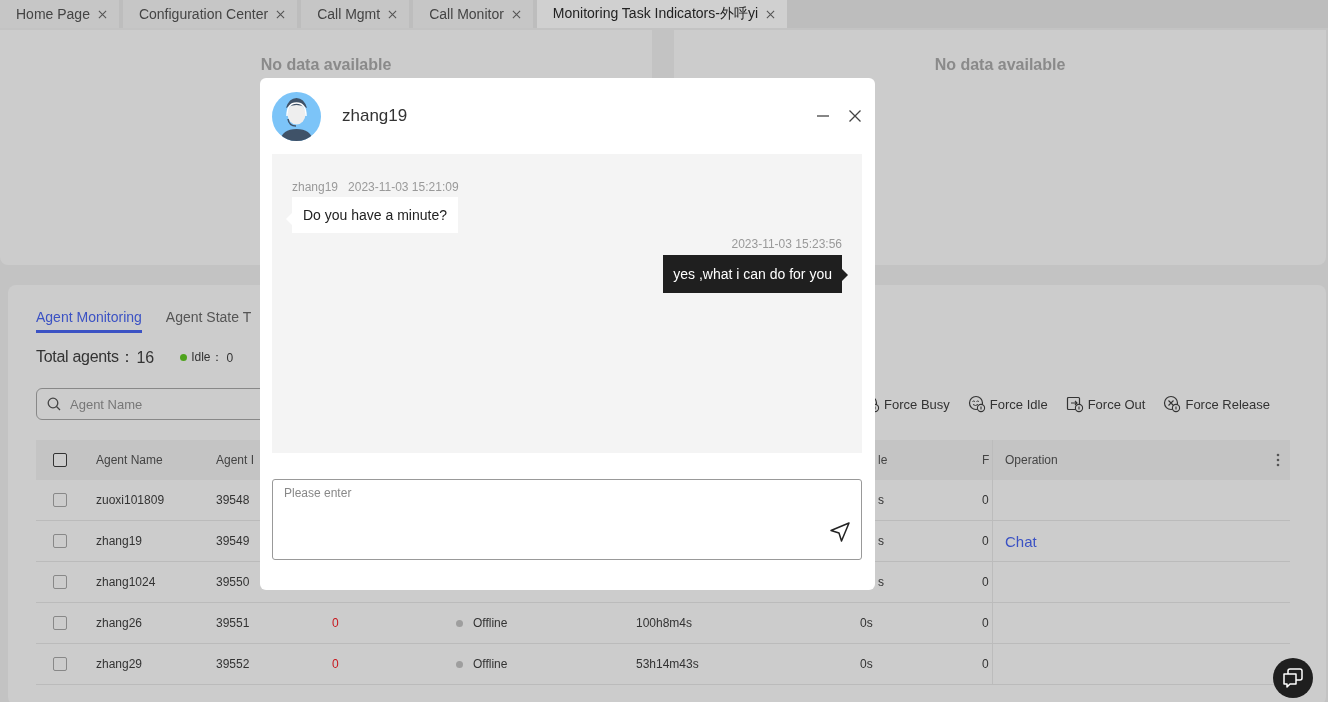 The height and width of the screenshot is (702, 1328). Describe the element at coordinates (89, 321) in the screenshot. I see `section-tab: Agent Monitoring` at that location.